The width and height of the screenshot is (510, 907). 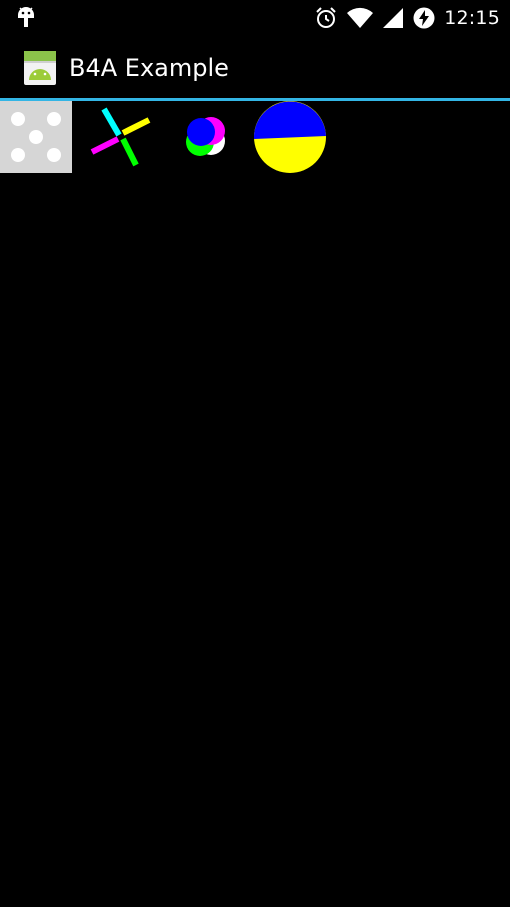 What do you see at coordinates (424, 18) in the screenshot?
I see `battery-charging-icon` at bounding box center [424, 18].